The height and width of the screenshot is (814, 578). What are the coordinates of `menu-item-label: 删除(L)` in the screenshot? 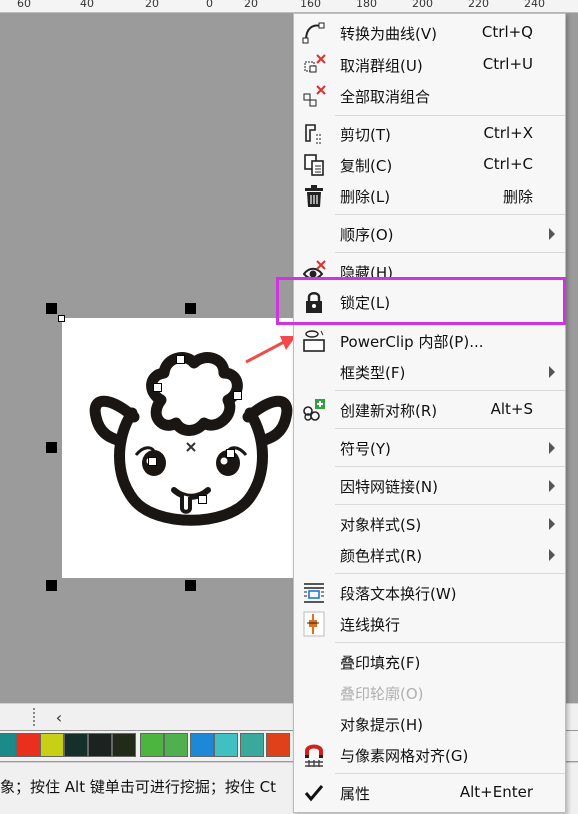 It's located at (365, 197).